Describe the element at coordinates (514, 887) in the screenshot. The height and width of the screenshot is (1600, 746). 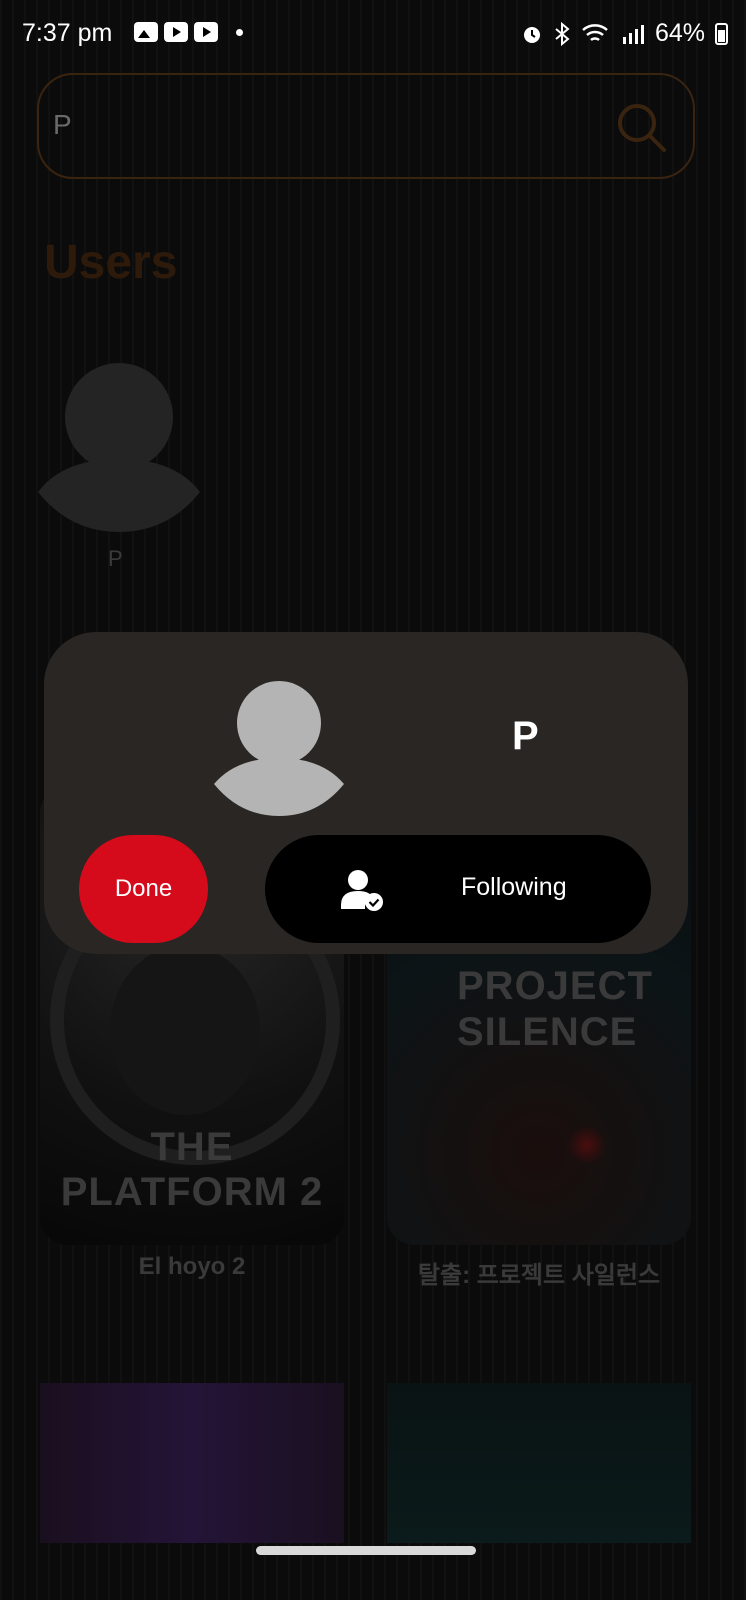
I see `following-button-label: Following` at that location.